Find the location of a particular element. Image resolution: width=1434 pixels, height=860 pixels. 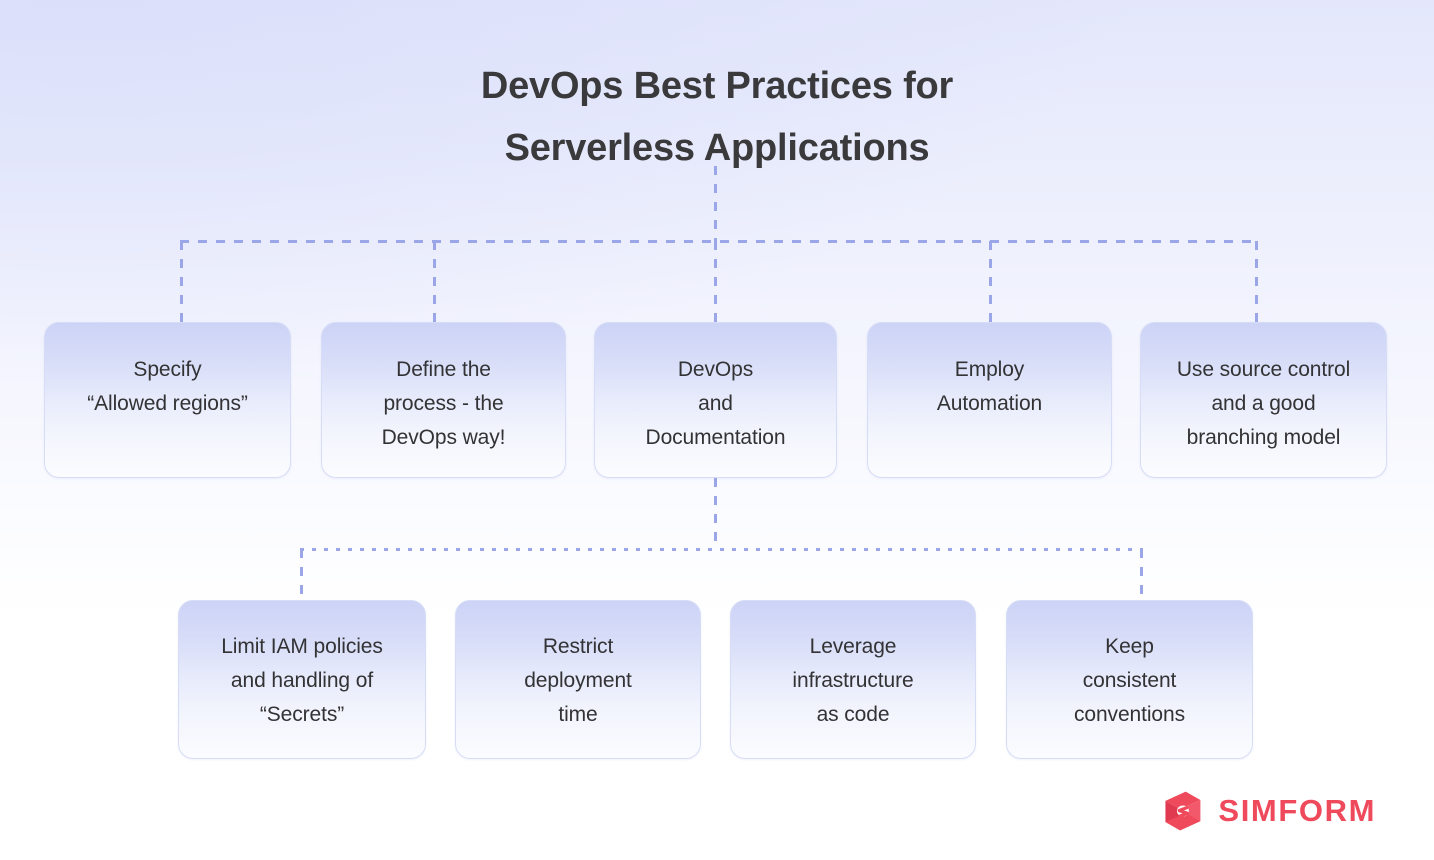

node-restrict-deployment-time: Restrict deployment time is located at coordinates (578, 679).